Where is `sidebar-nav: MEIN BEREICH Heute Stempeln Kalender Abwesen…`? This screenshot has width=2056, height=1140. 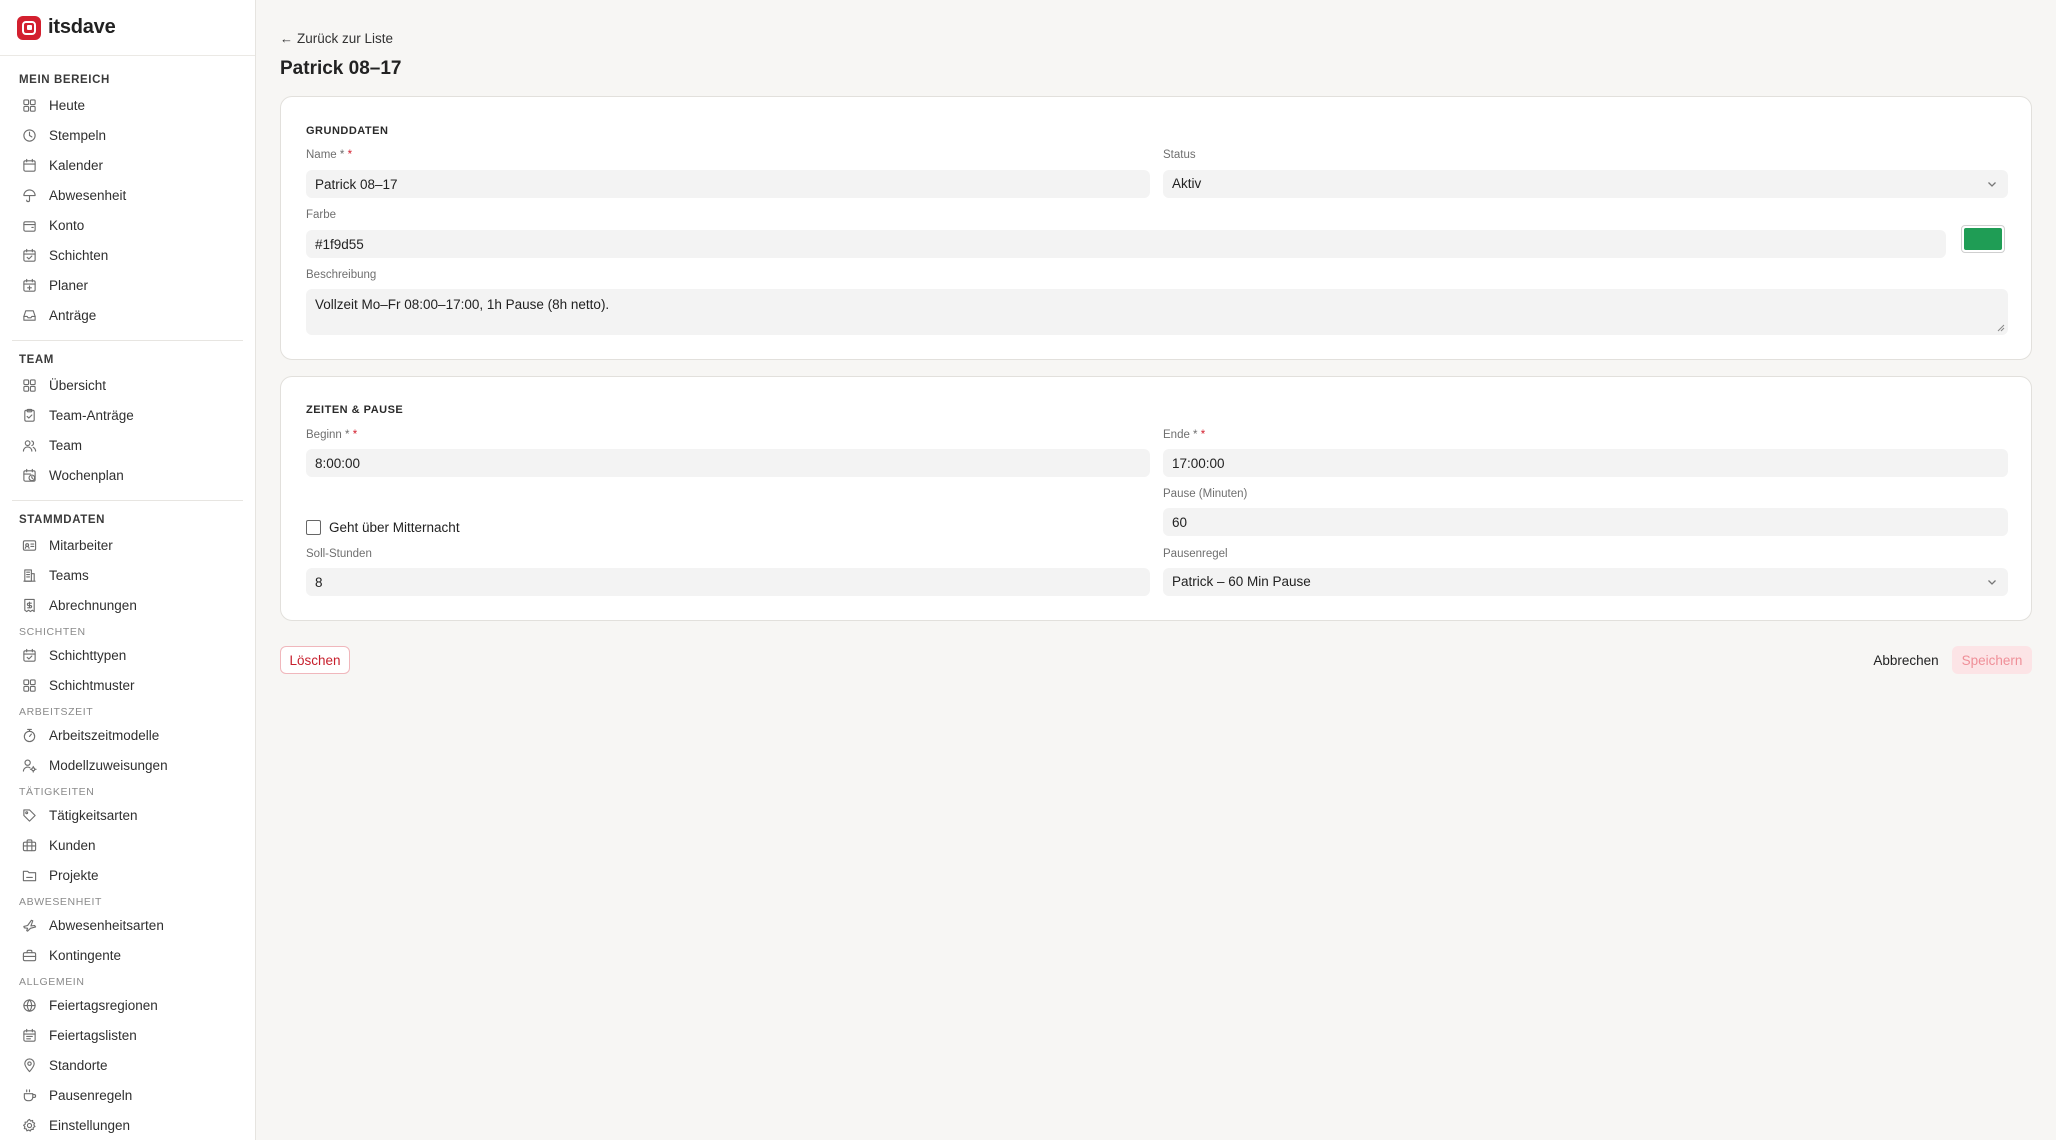 sidebar-nav: MEIN BEREICH Heute Stempeln Kalender Abwesen… is located at coordinates (127, 606).